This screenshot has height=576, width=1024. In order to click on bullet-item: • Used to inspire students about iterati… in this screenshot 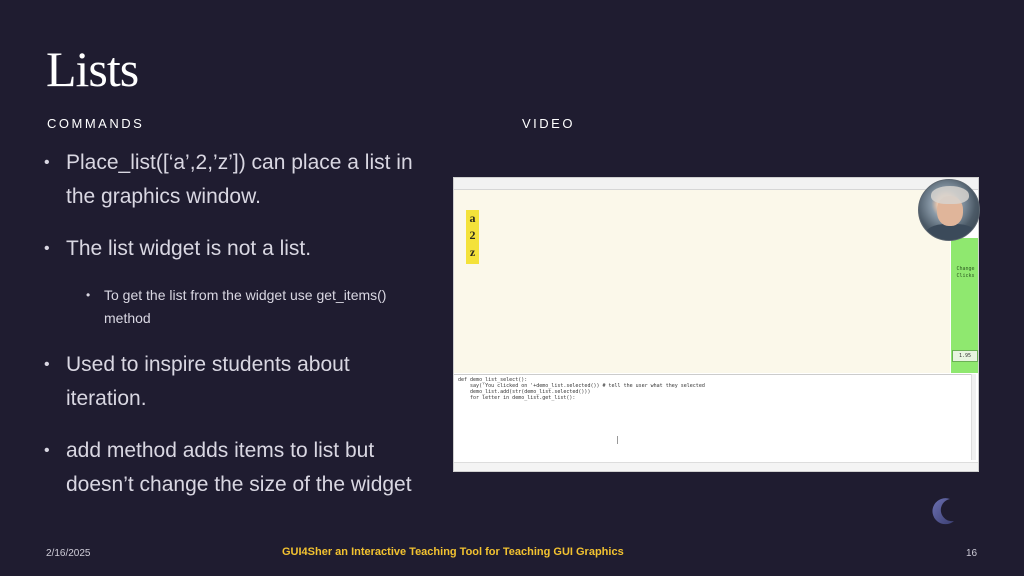, I will do `click(254, 382)`.